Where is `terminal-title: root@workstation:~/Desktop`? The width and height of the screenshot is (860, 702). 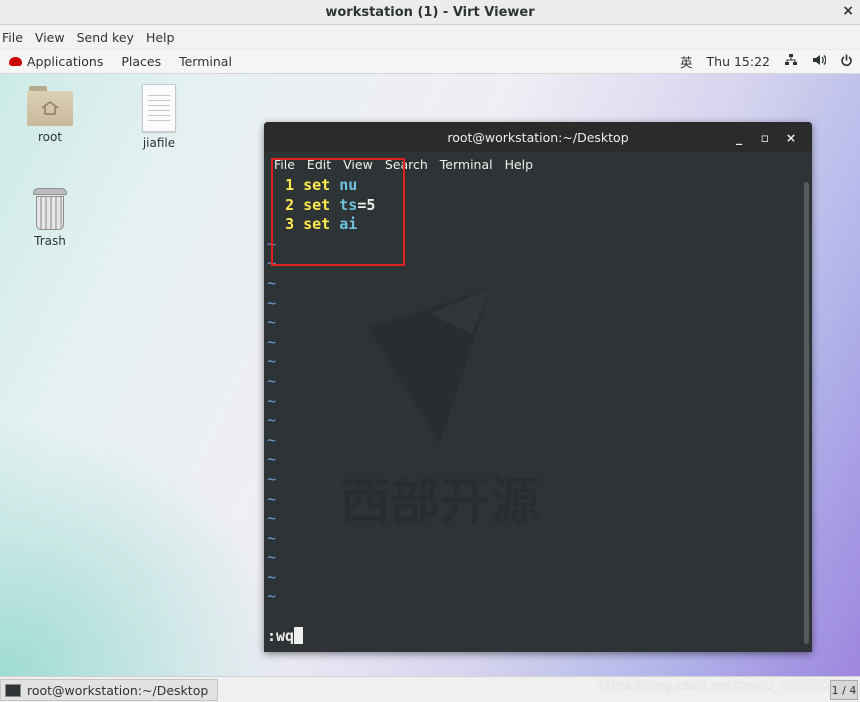 terminal-title: root@workstation:~/Desktop is located at coordinates (538, 137).